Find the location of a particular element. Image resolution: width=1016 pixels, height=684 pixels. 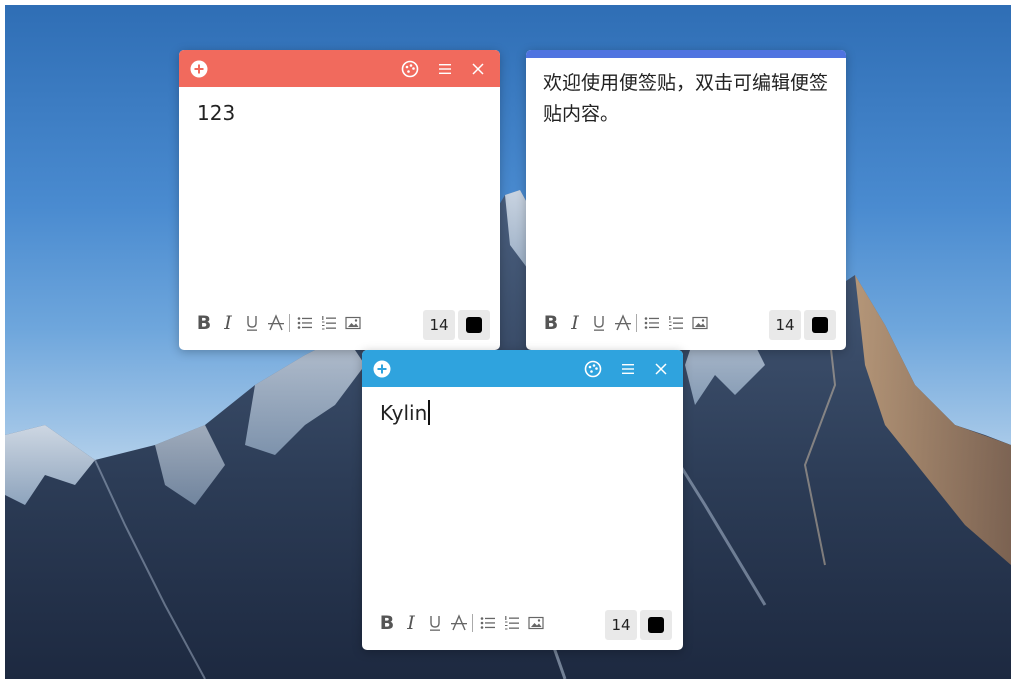

note-content: Kylin is located at coordinates (404, 413).